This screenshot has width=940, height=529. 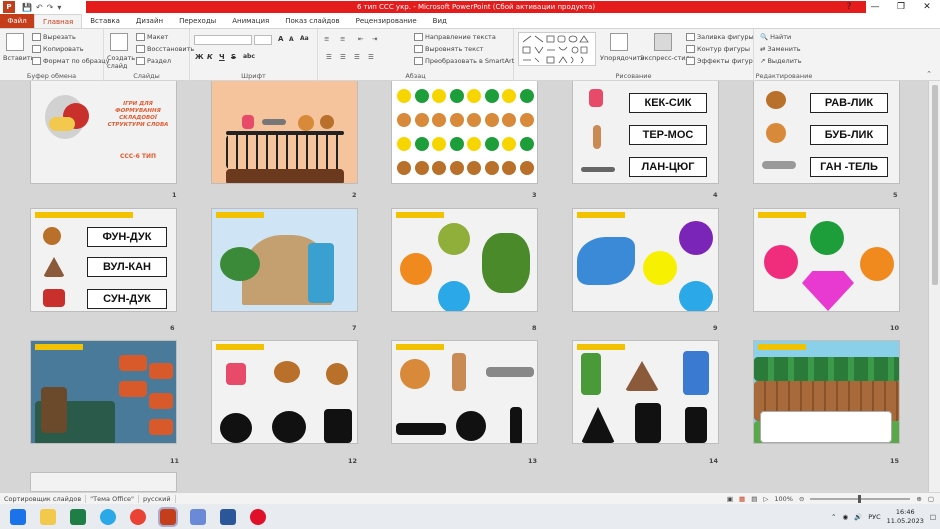 I want to click on telegram-icon, so click(x=108, y=516).